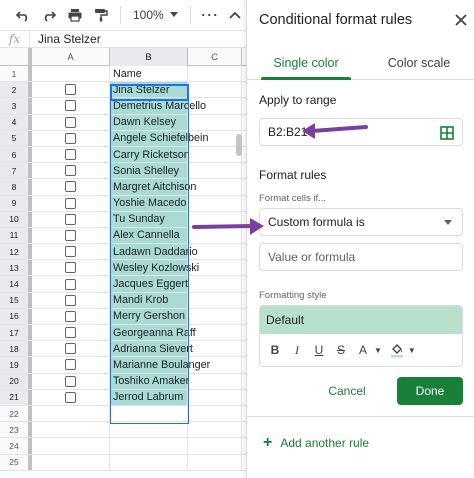  I want to click on row-header: 24, so click(16, 446).